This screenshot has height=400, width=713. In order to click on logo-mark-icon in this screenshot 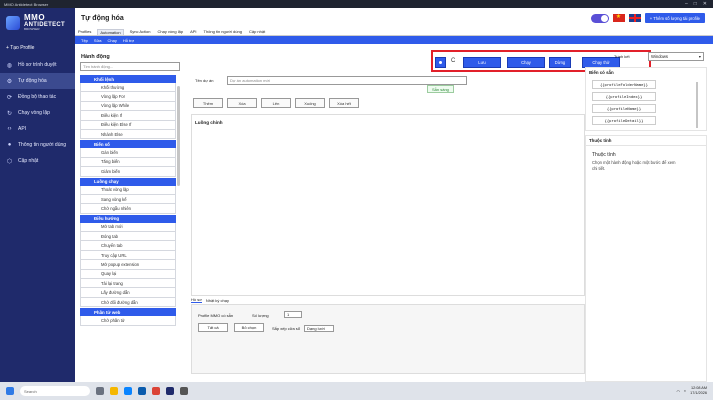, I will do `click(13, 22)`.